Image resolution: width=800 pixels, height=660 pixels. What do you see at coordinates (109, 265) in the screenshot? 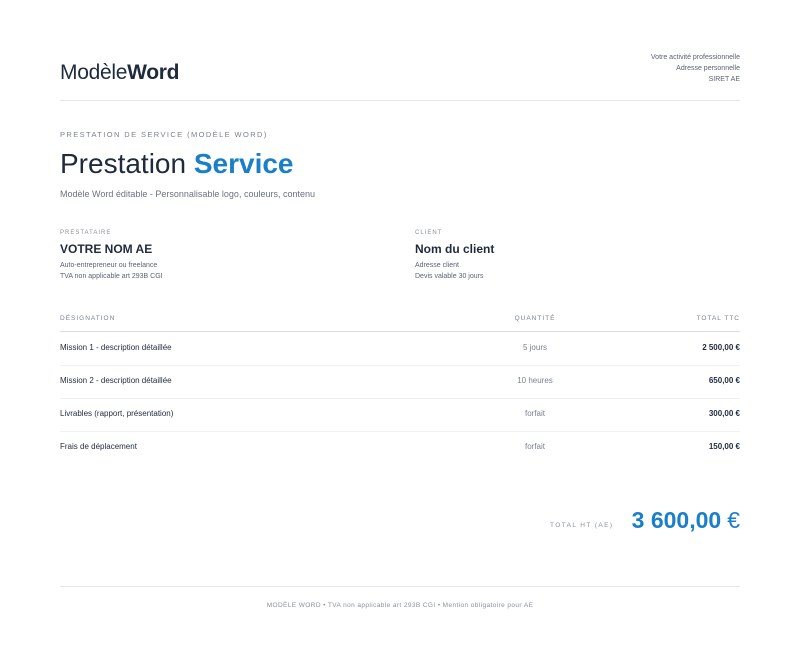
I see `provider-status: Auto-entrepreneur ou freelance` at bounding box center [109, 265].